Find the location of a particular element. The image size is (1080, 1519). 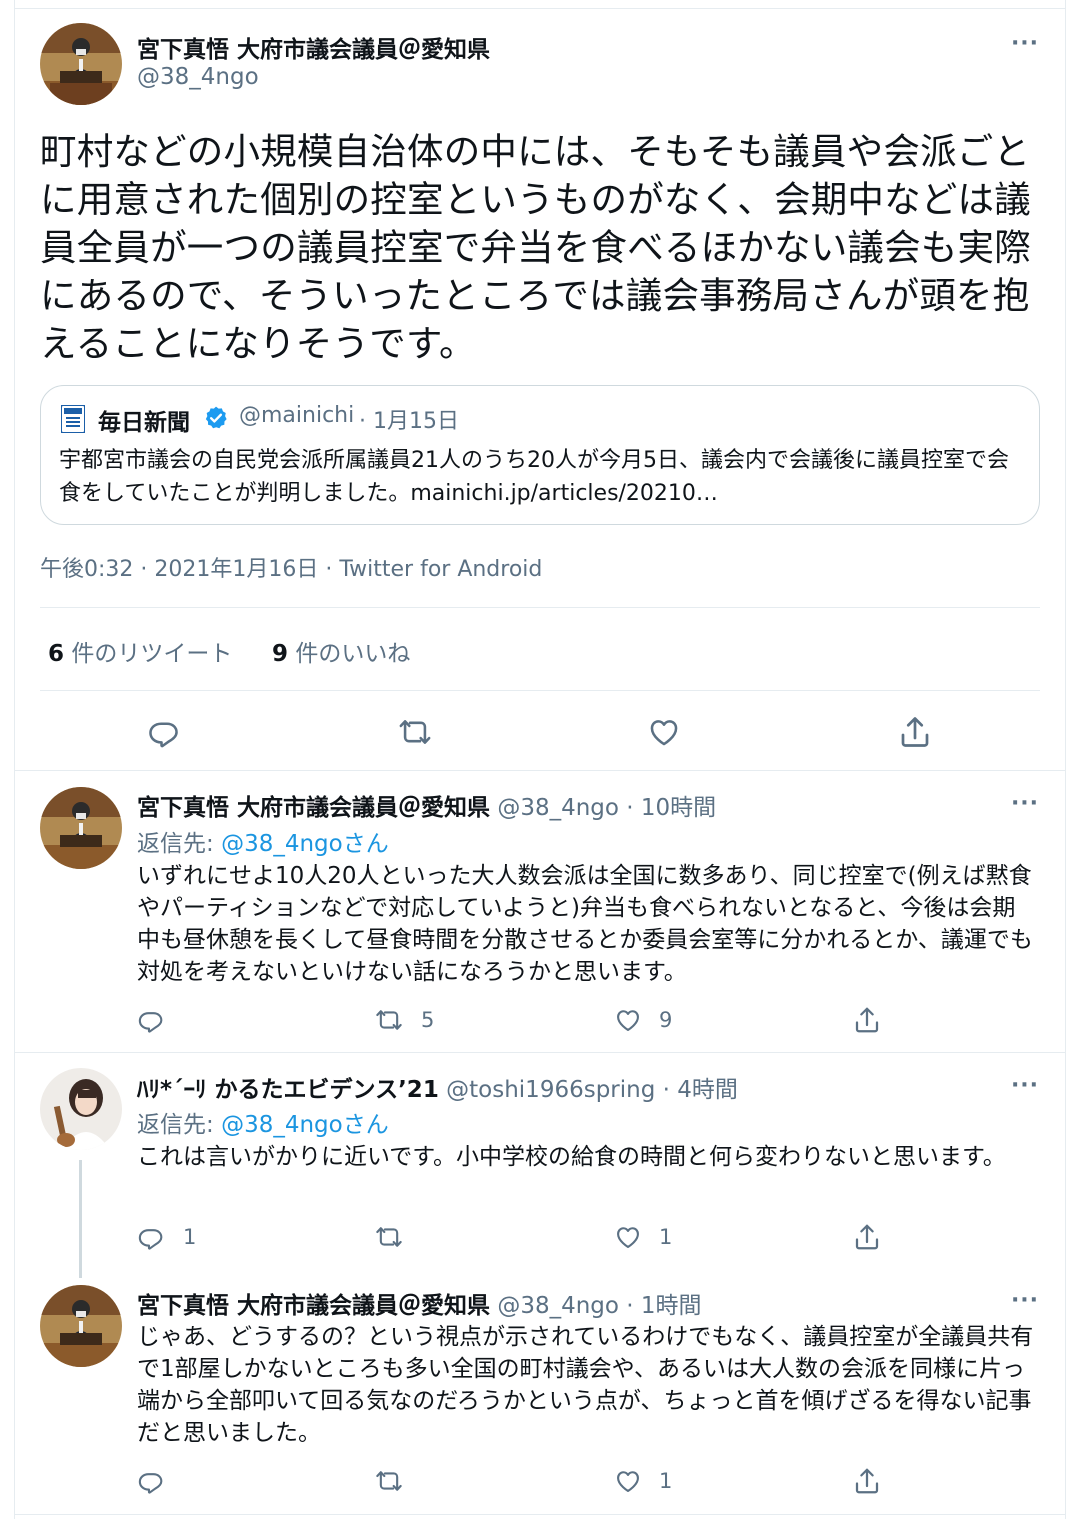

retweet-count: 5 is located at coordinates (428, 1020).